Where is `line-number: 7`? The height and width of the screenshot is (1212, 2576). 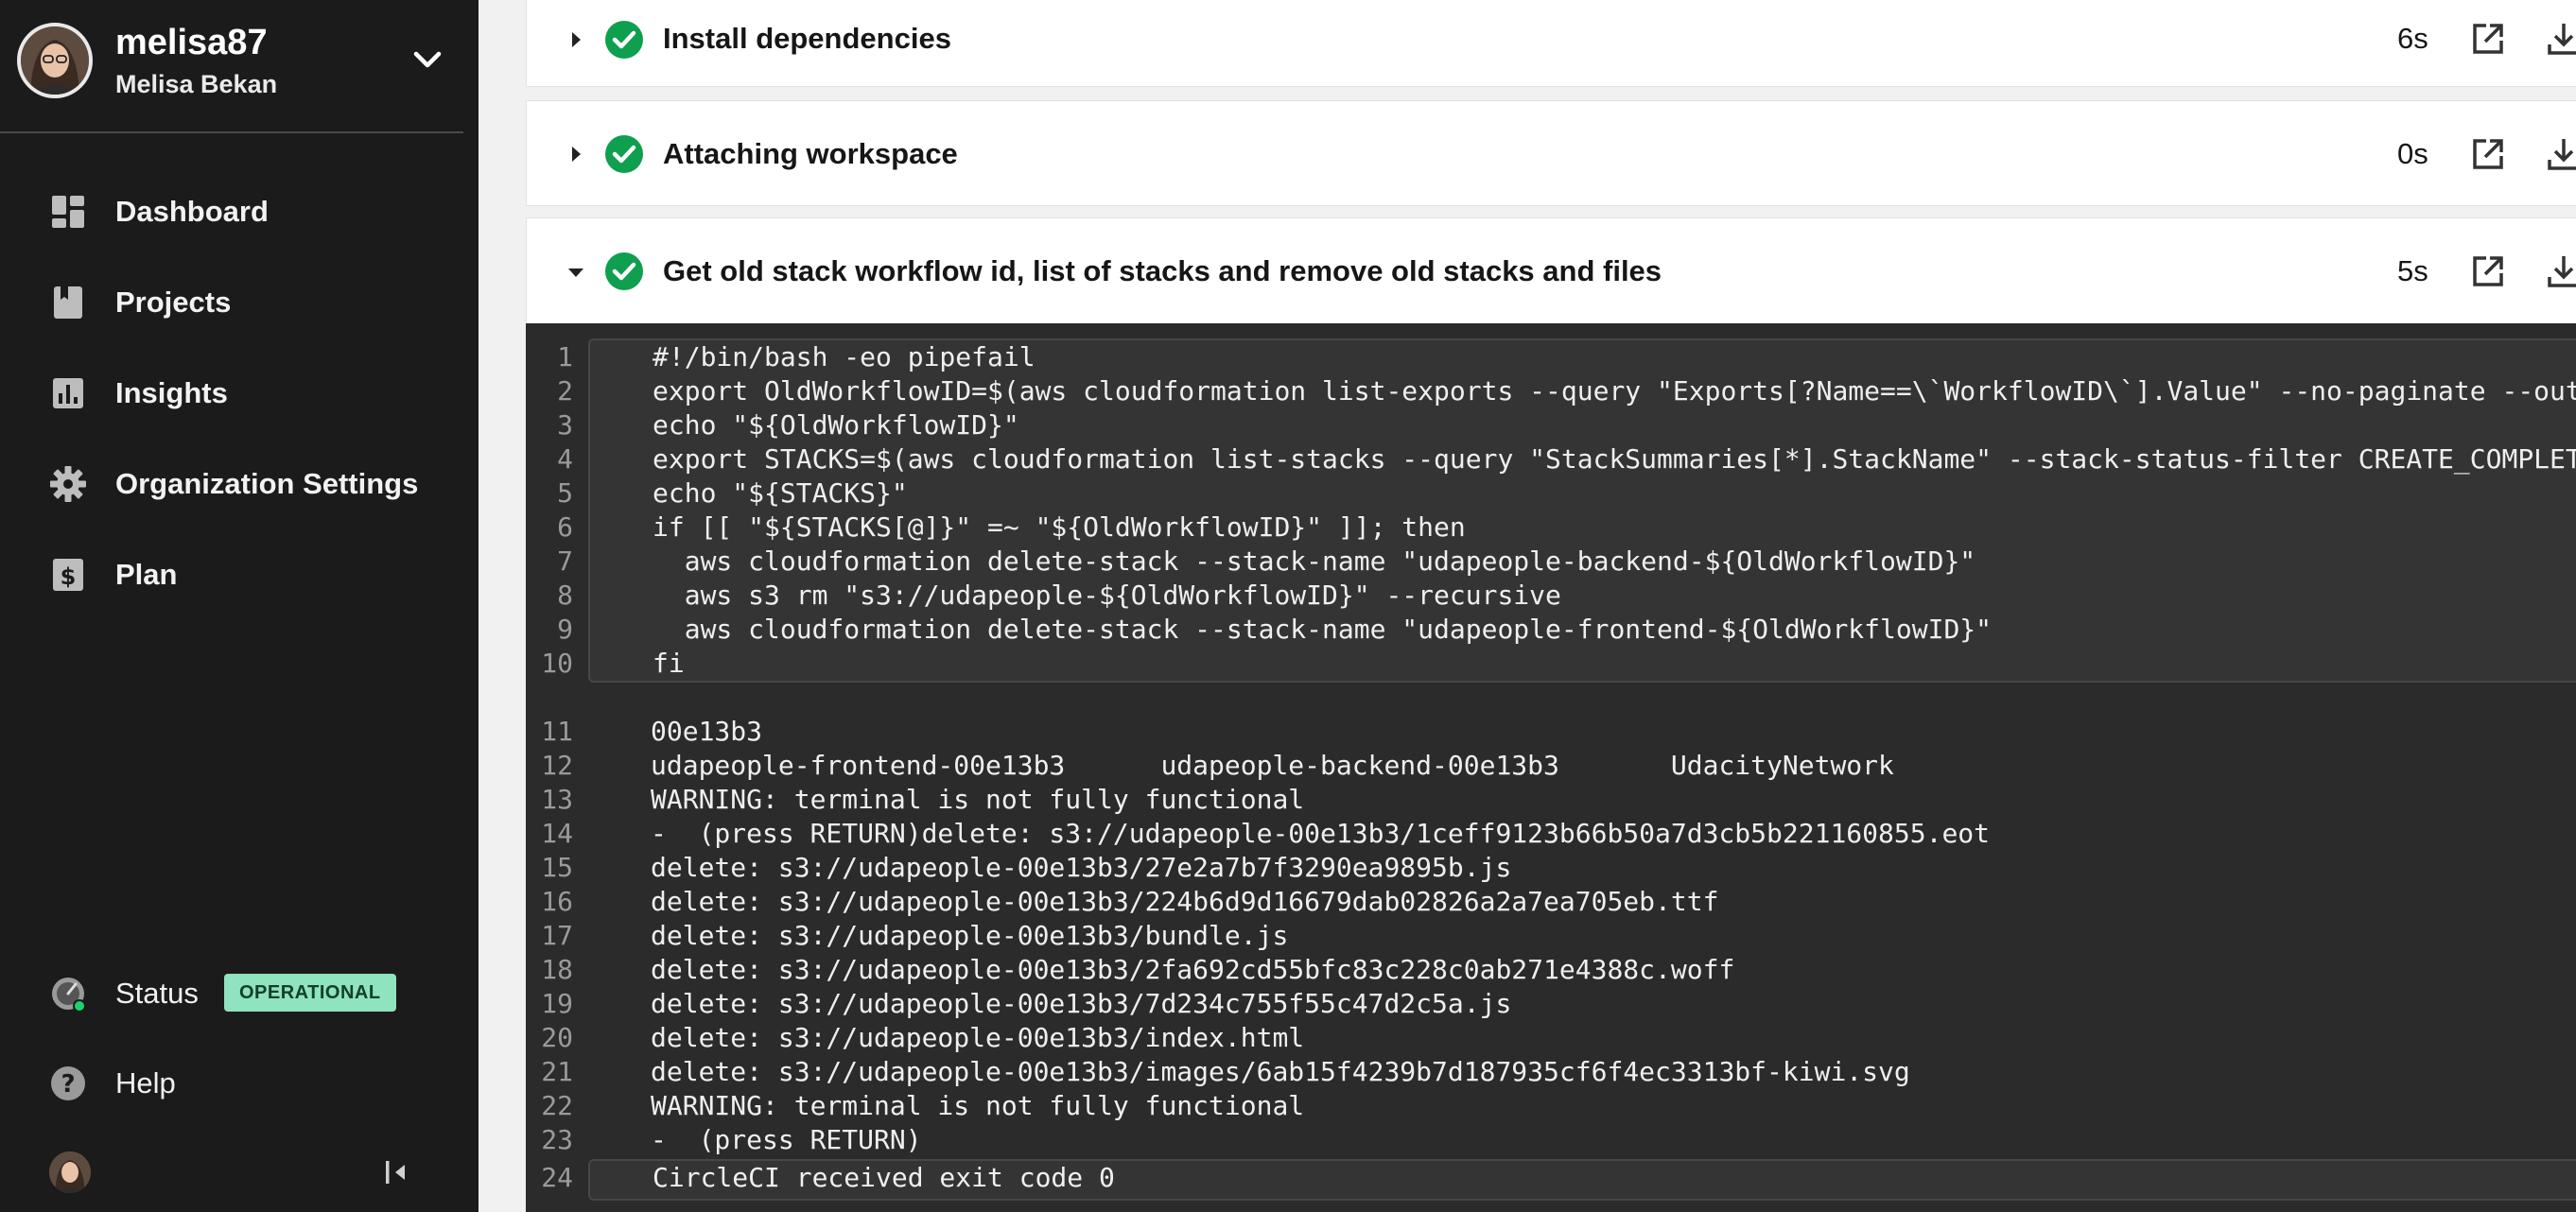
line-number: 7 is located at coordinates (565, 561).